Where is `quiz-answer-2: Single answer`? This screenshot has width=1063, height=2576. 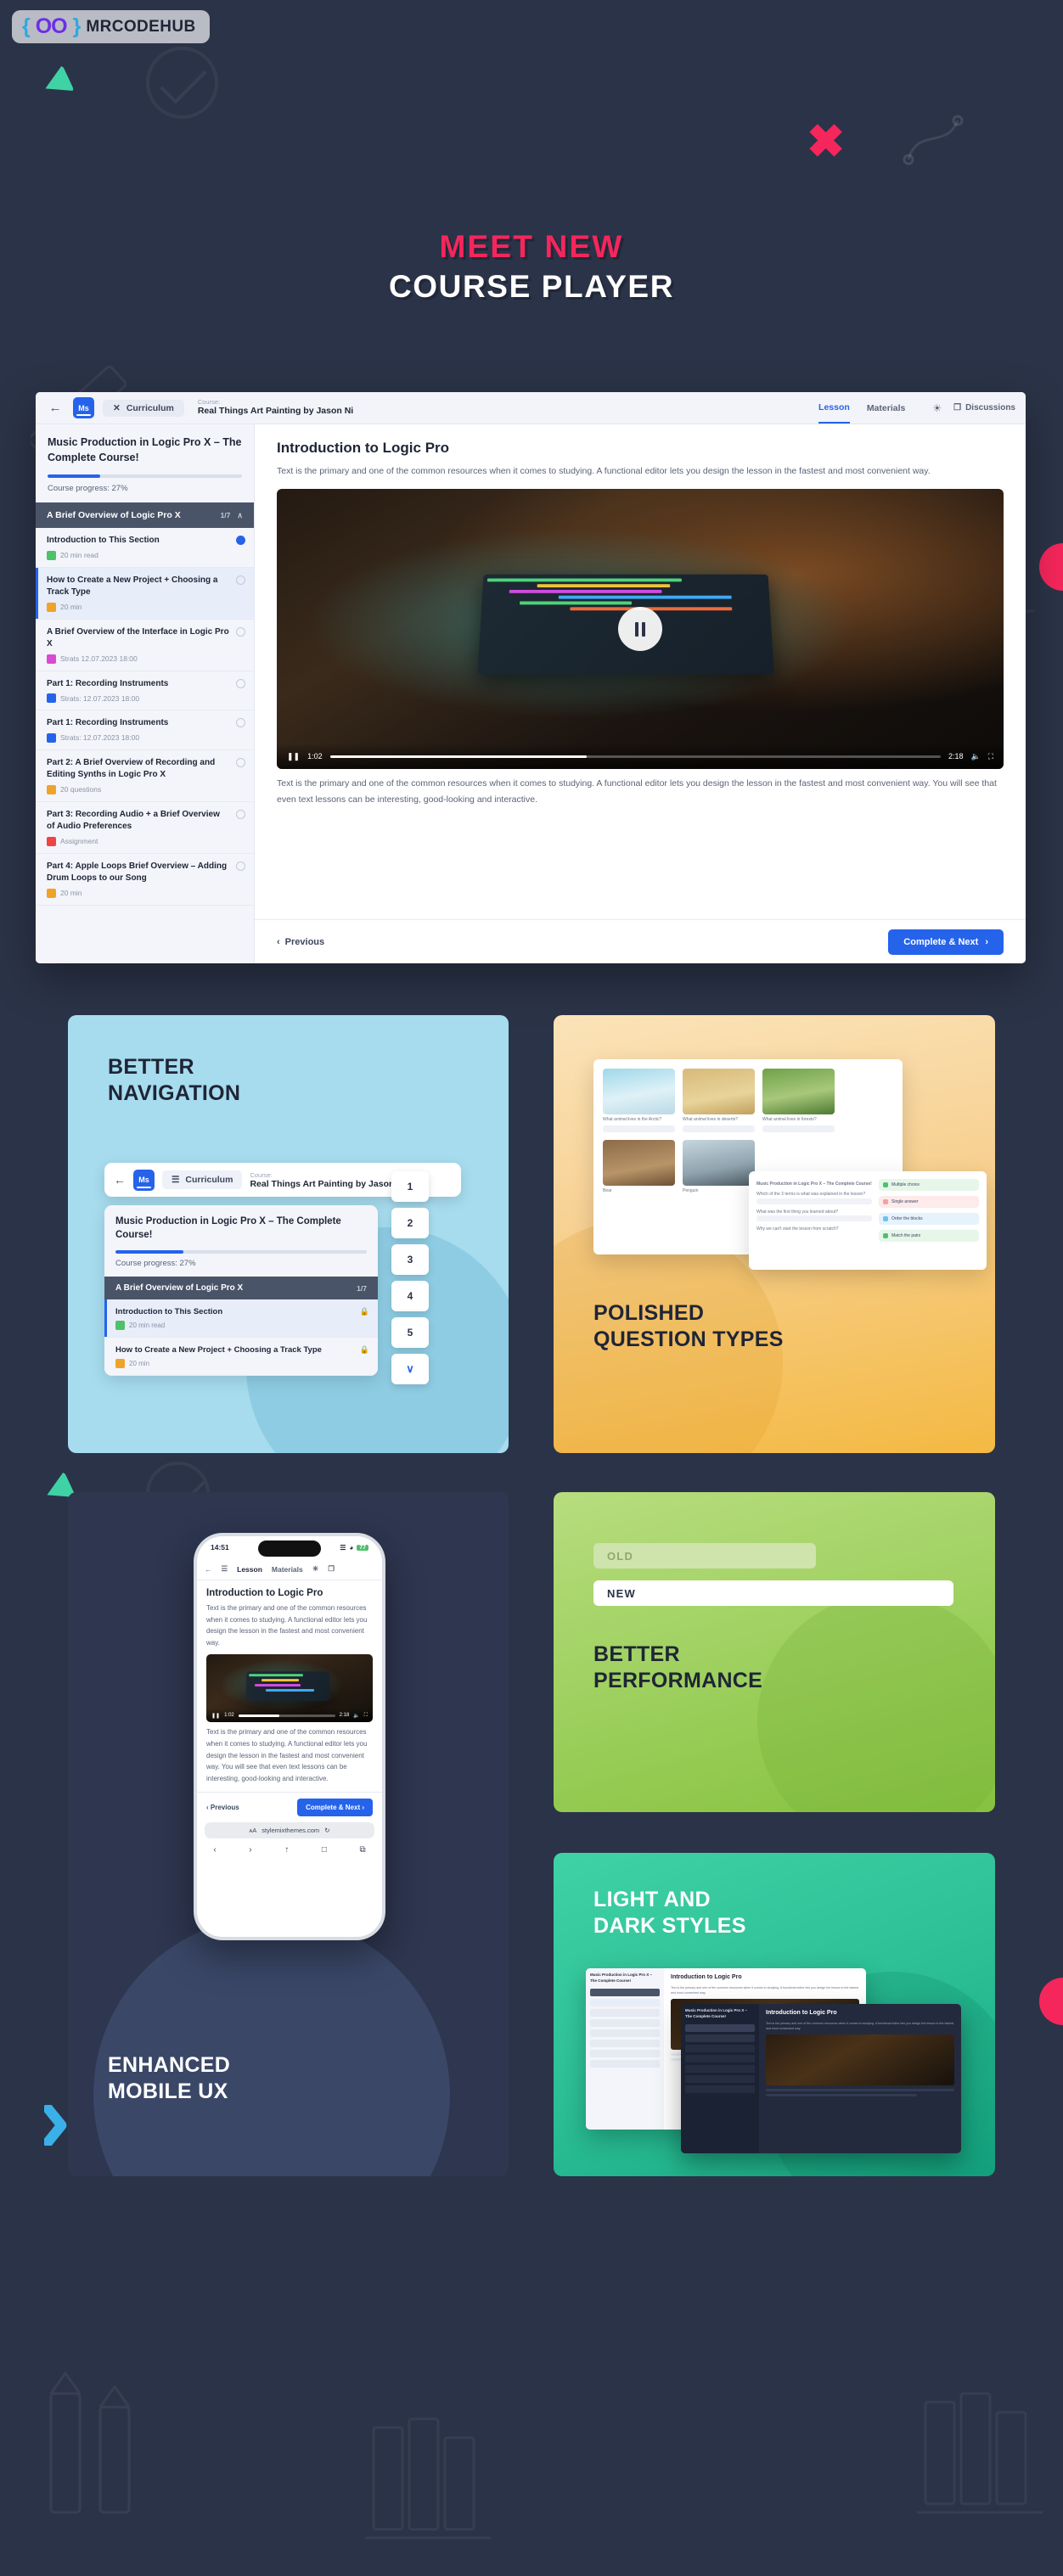 quiz-answer-2: Single answer is located at coordinates (929, 1202).